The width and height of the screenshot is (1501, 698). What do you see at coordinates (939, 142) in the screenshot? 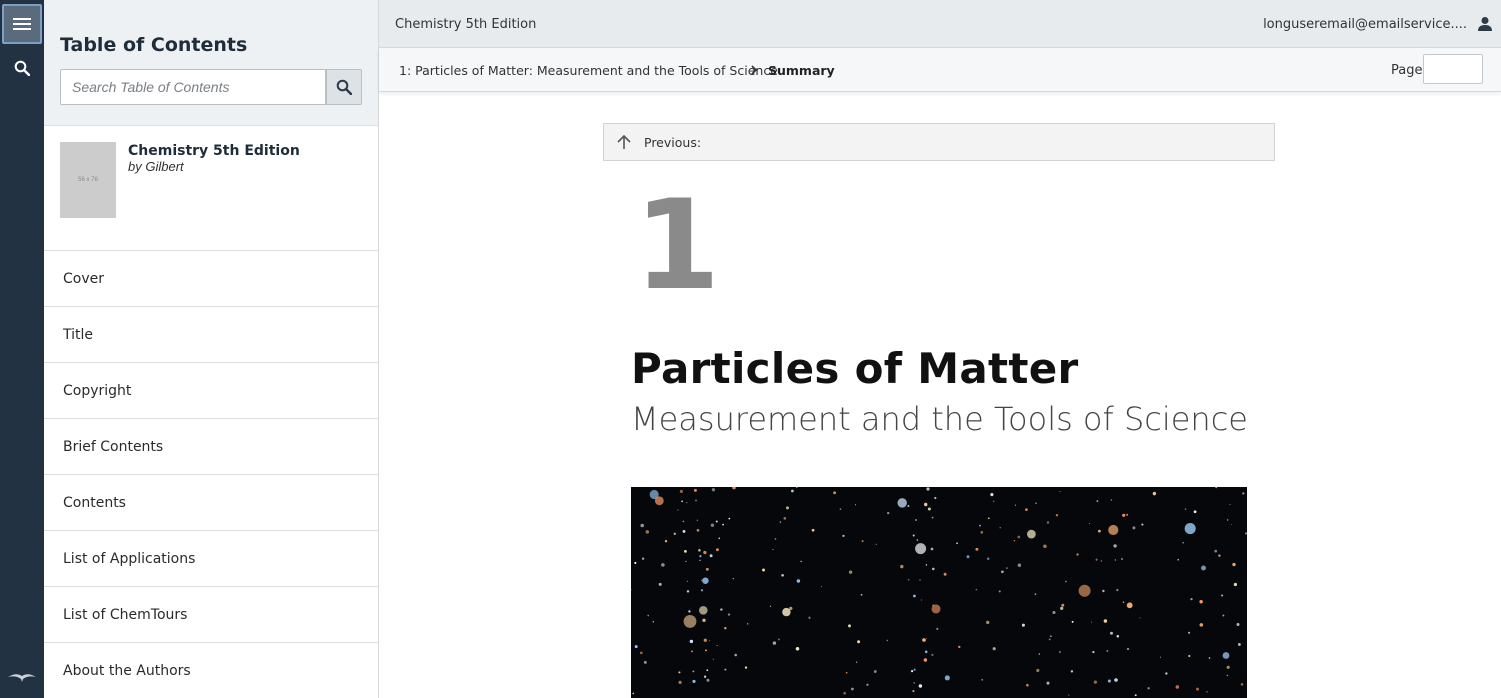
I see `previous-section-link: Previous:` at bounding box center [939, 142].